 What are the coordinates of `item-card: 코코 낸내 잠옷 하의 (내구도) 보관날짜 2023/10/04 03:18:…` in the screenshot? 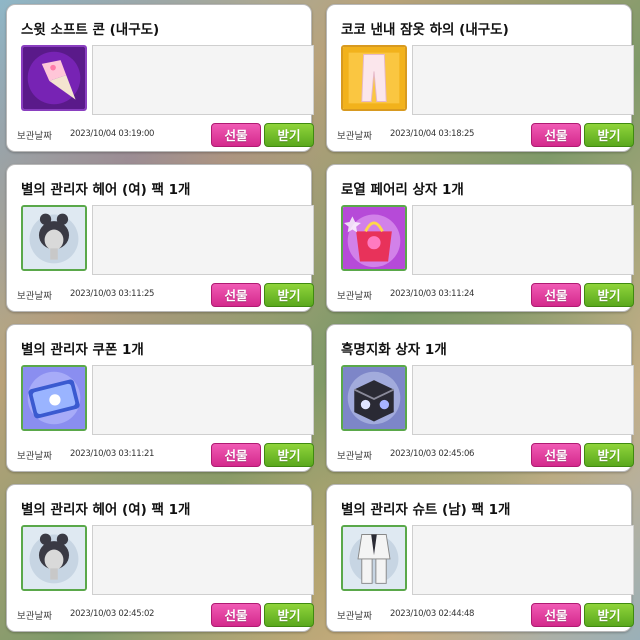 It's located at (480, 78).